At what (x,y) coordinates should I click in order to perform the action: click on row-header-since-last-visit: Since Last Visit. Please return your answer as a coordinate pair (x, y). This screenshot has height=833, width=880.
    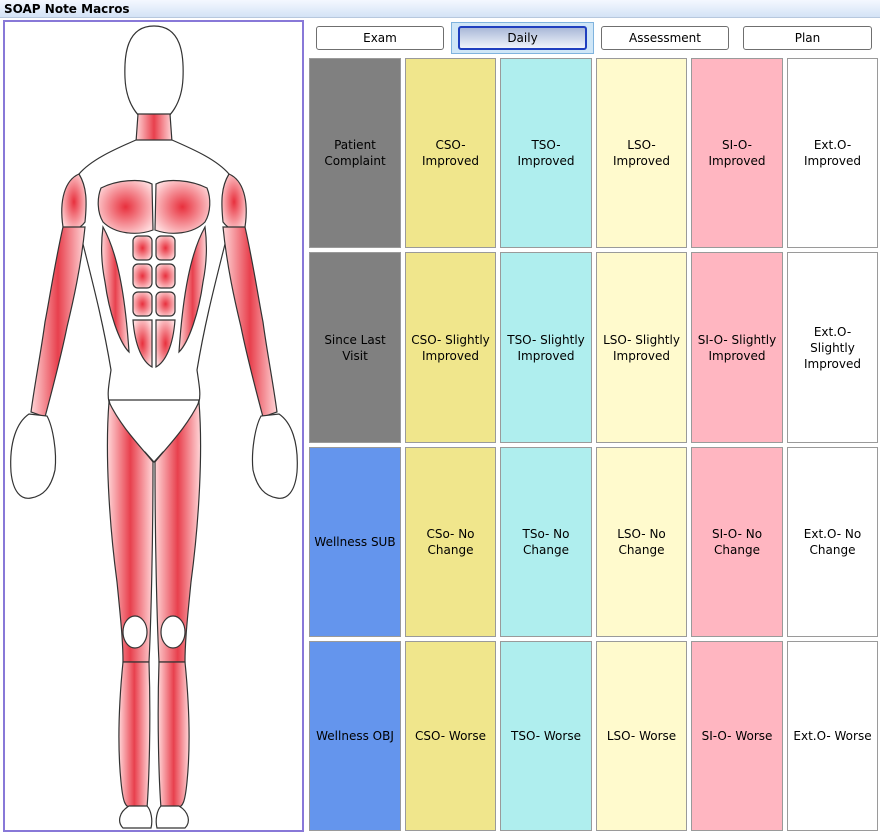
    Looking at the image, I should click on (355, 347).